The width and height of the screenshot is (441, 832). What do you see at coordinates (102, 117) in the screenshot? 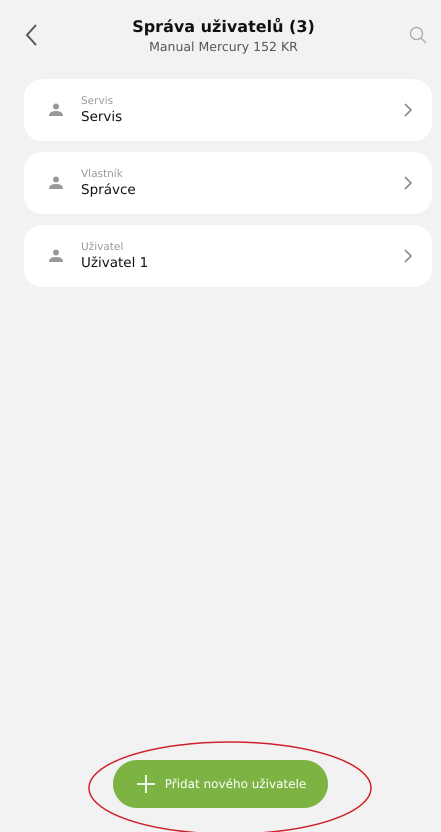
I see `user-name: Servis` at bounding box center [102, 117].